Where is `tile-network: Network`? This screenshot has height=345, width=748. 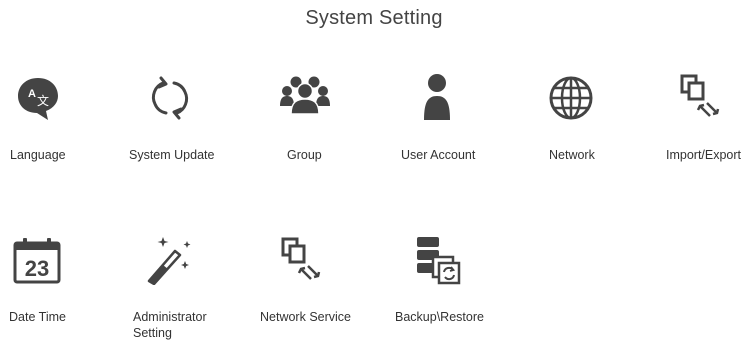
tile-network: Network is located at coordinates (585, 115).